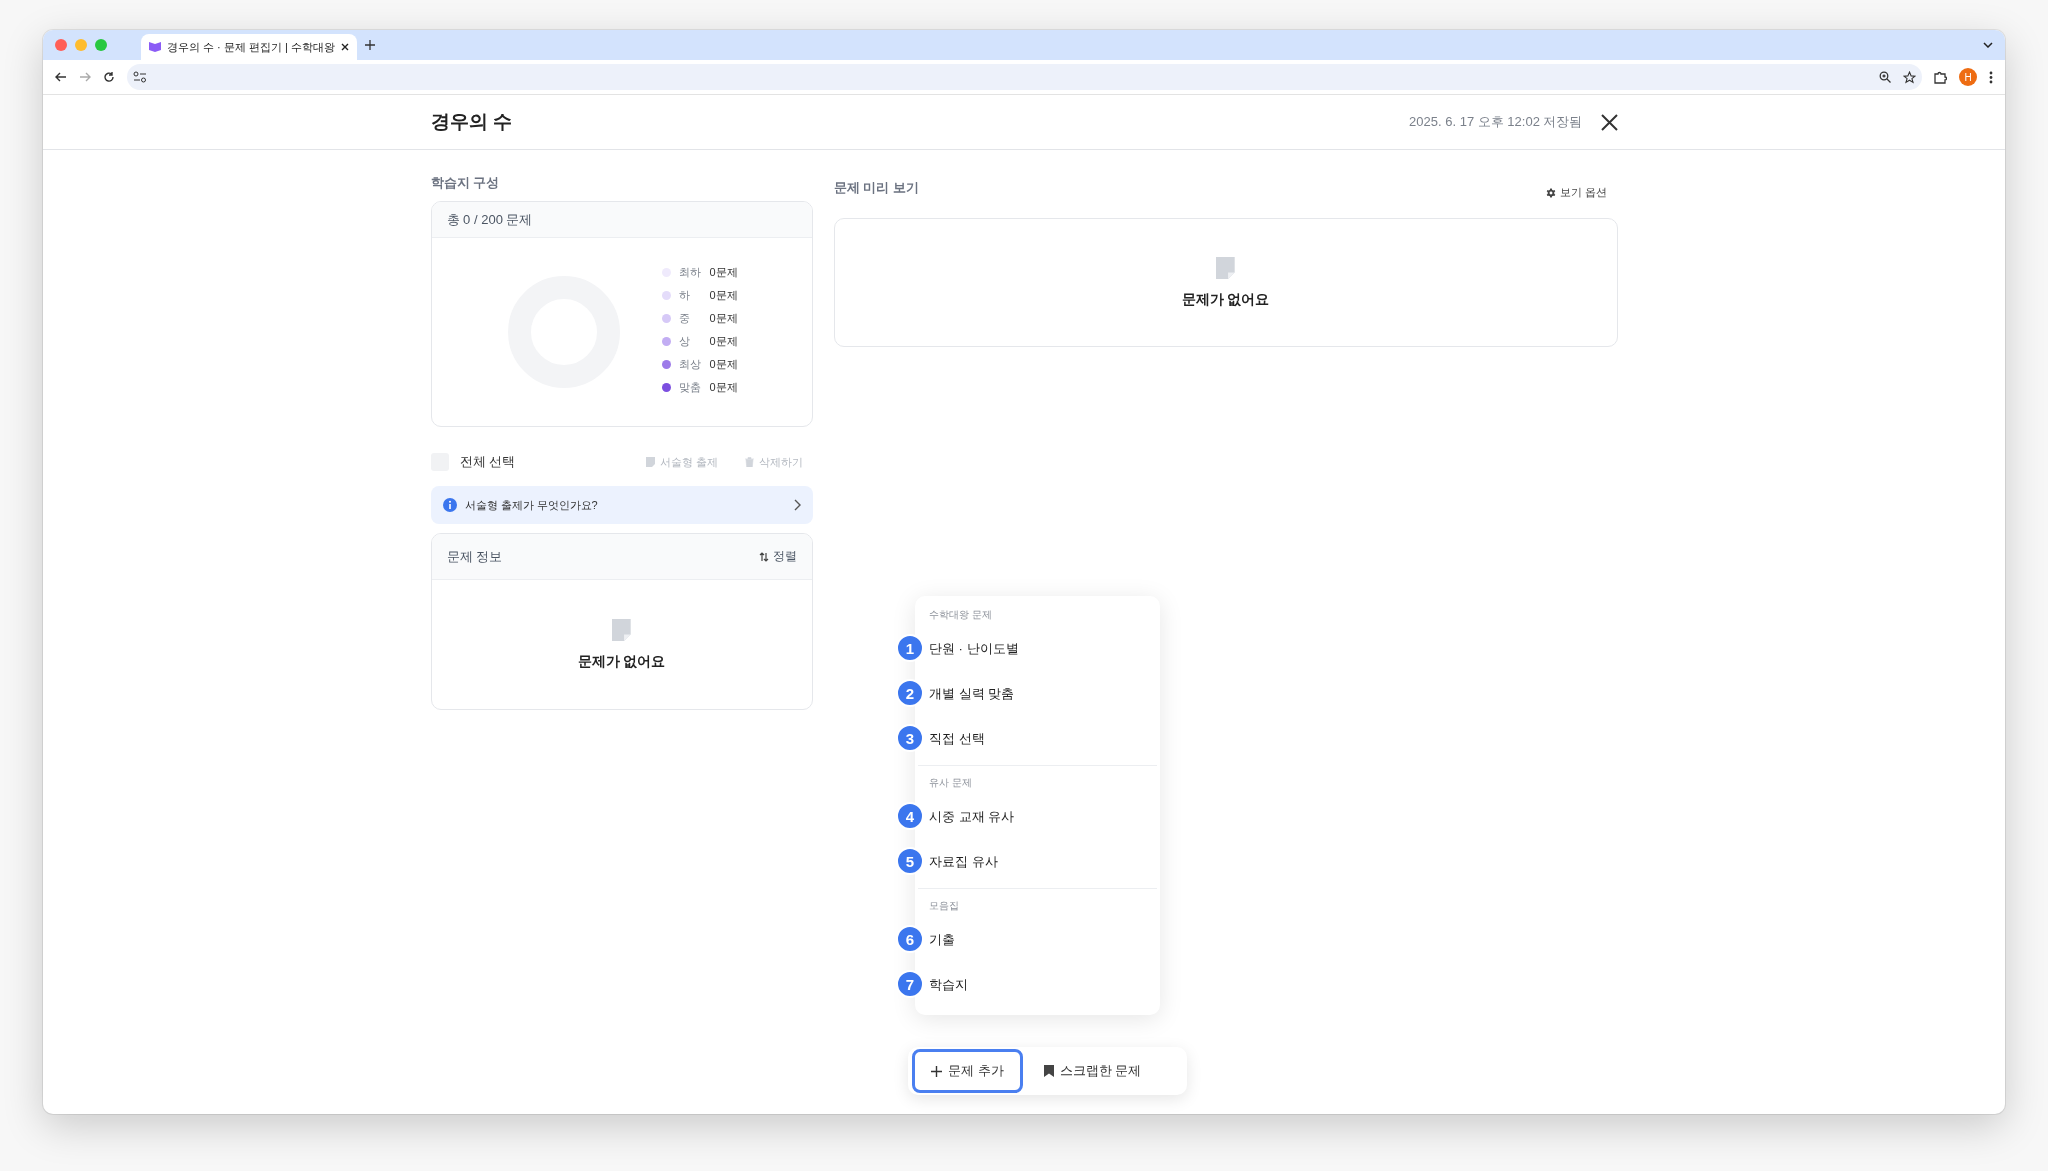 This screenshot has height=1171, width=2048. I want to click on number-badge: 7, so click(910, 984).